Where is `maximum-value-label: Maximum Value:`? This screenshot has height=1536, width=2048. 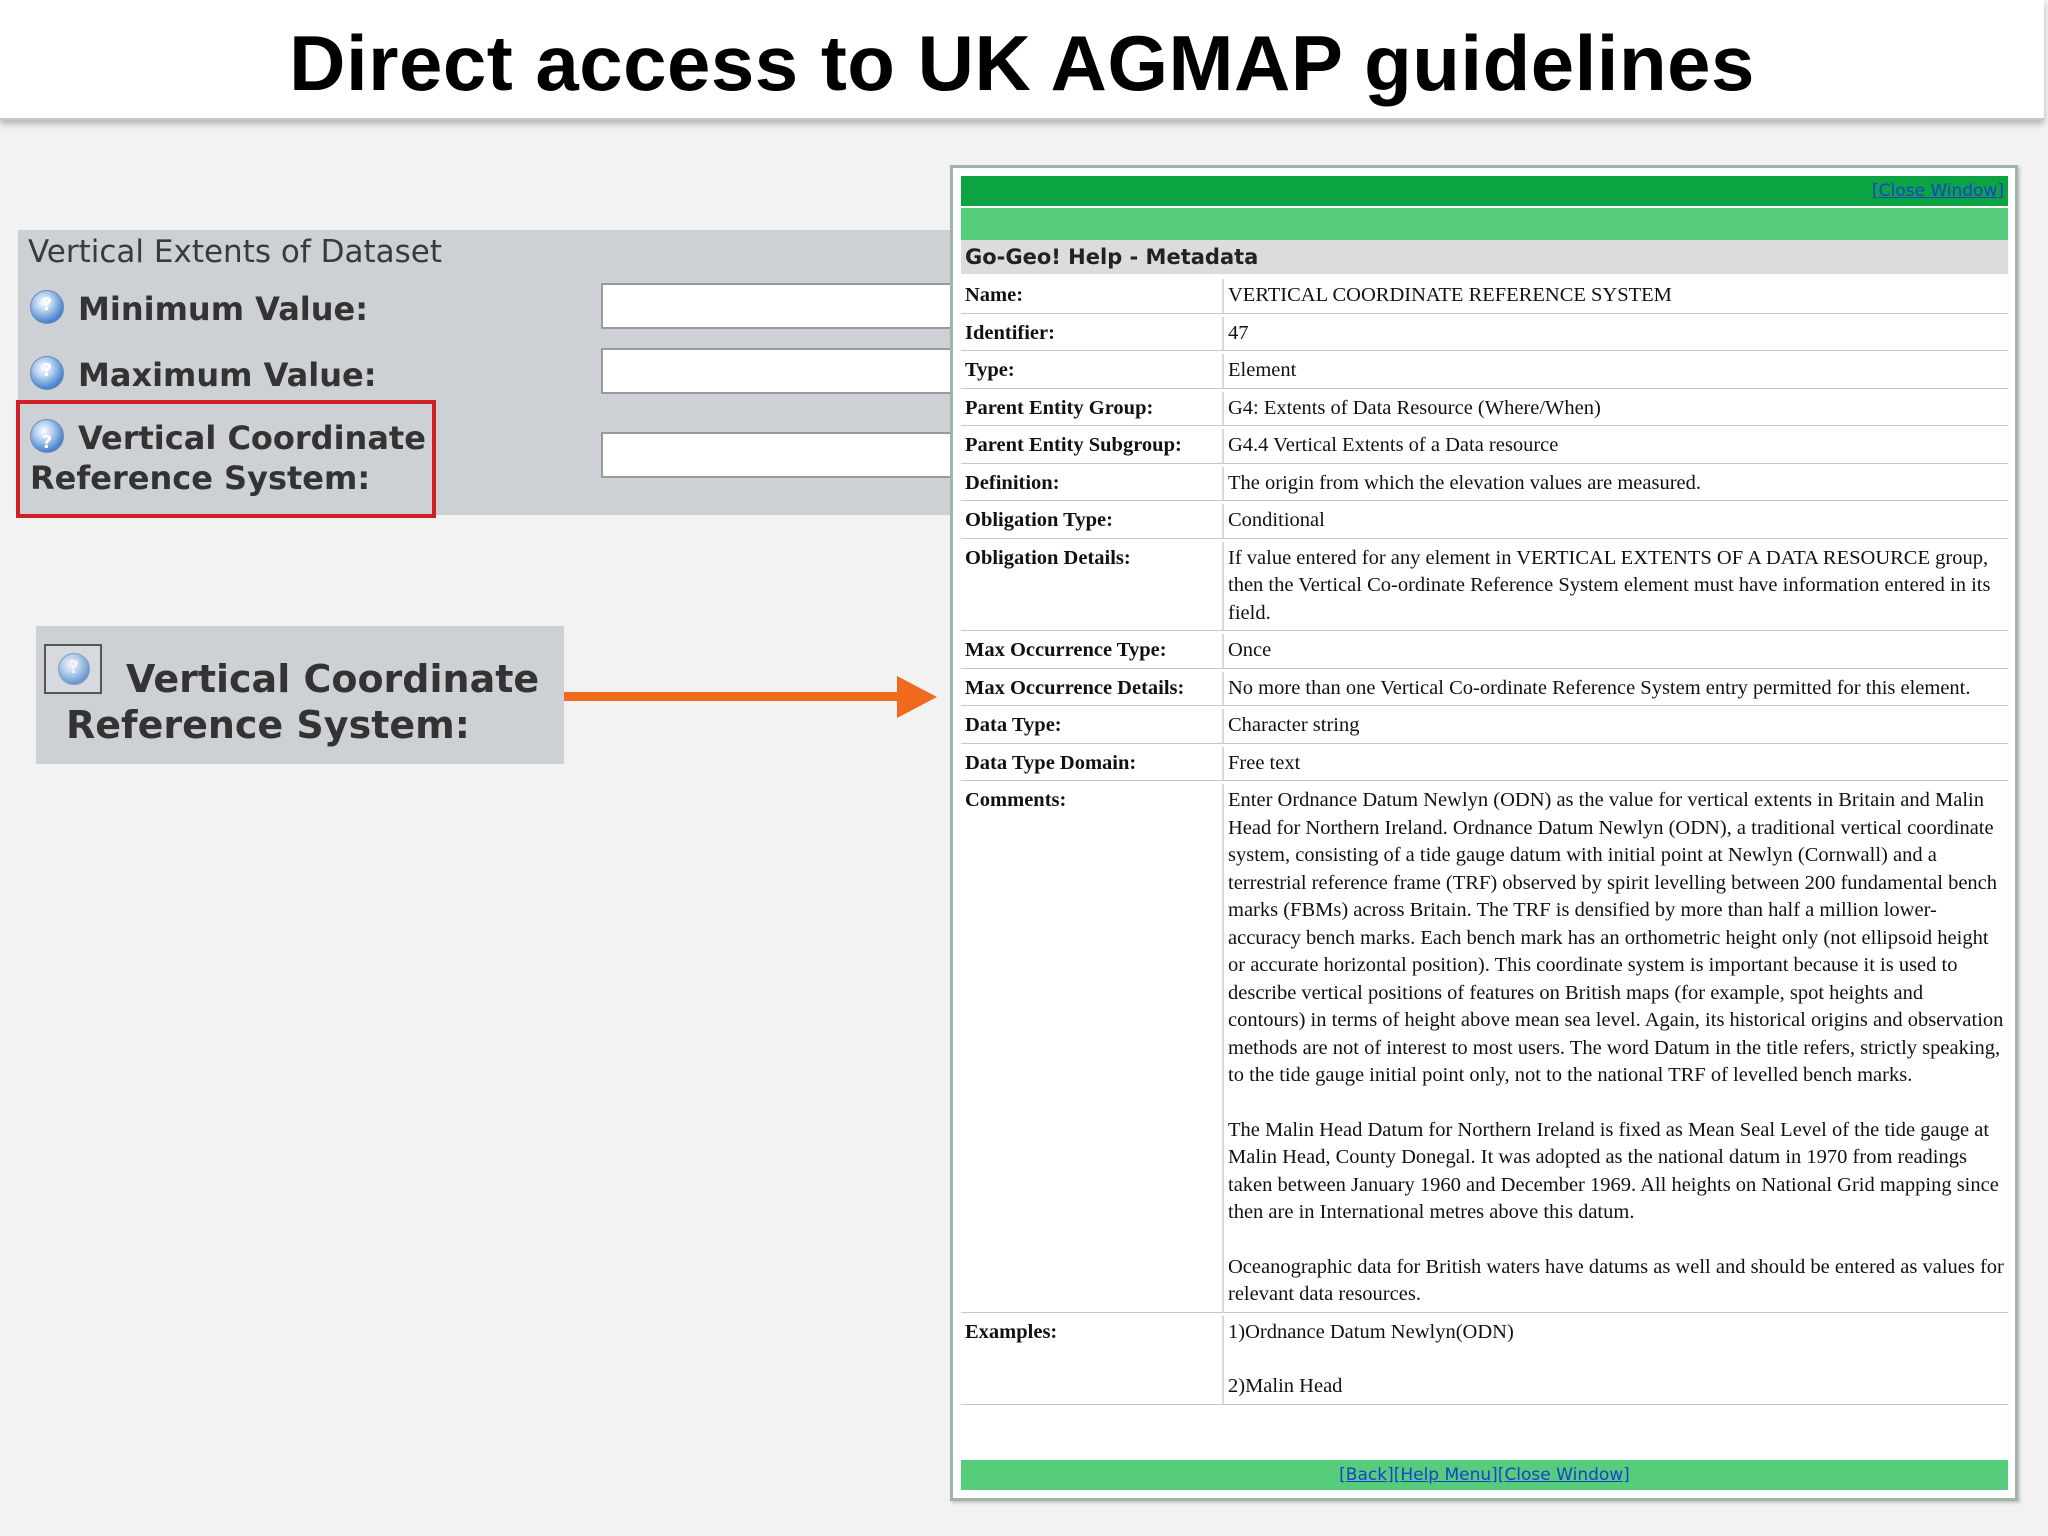 maximum-value-label: Maximum Value: is located at coordinates (227, 375).